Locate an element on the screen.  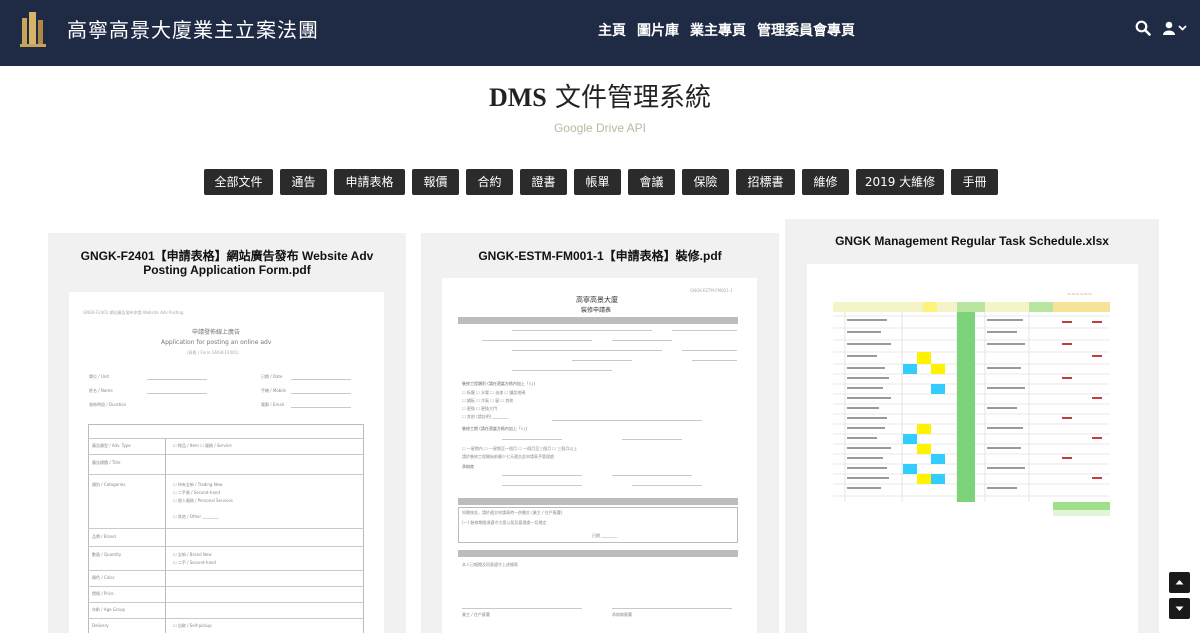
nav-gallery: 圖片庫 is located at coordinates (658, 30).